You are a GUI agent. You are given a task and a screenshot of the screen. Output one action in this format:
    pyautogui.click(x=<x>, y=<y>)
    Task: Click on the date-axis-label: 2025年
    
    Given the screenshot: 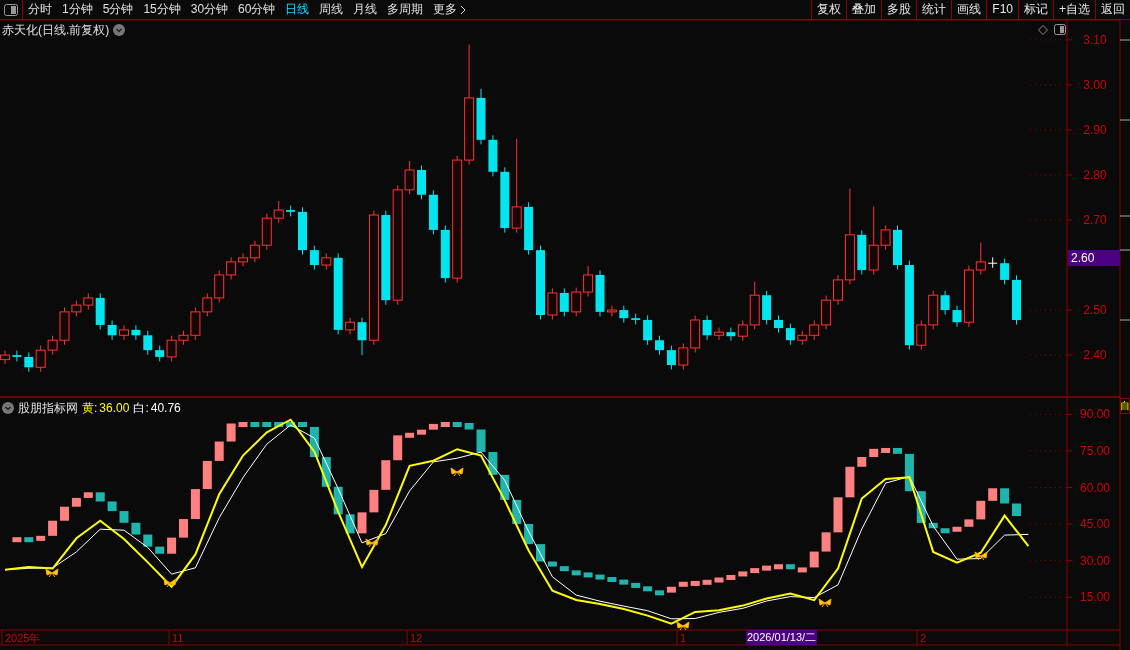 What is the action you would take?
    pyautogui.click(x=23, y=638)
    